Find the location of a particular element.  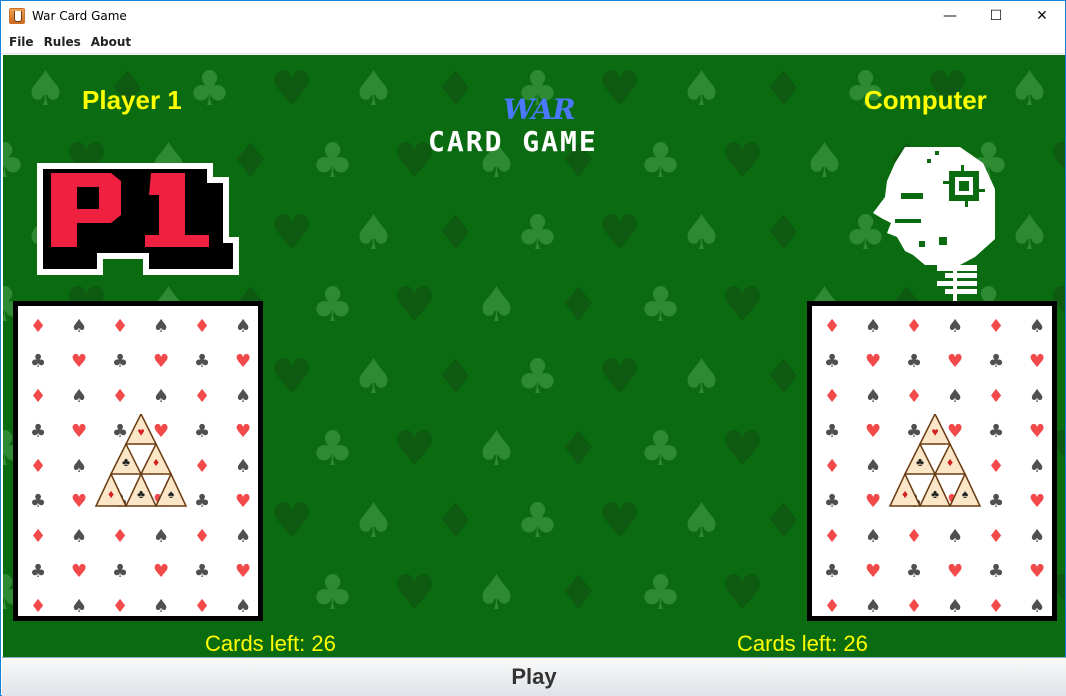

robot-head-icon is located at coordinates (934, 224).